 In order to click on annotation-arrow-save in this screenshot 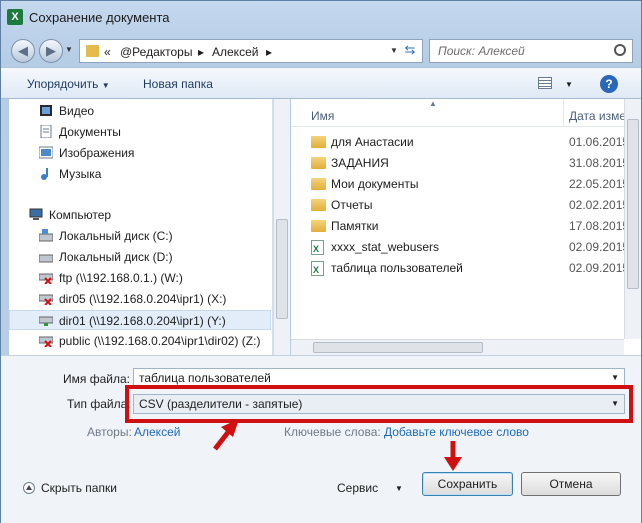, I will do `click(453, 456)`.